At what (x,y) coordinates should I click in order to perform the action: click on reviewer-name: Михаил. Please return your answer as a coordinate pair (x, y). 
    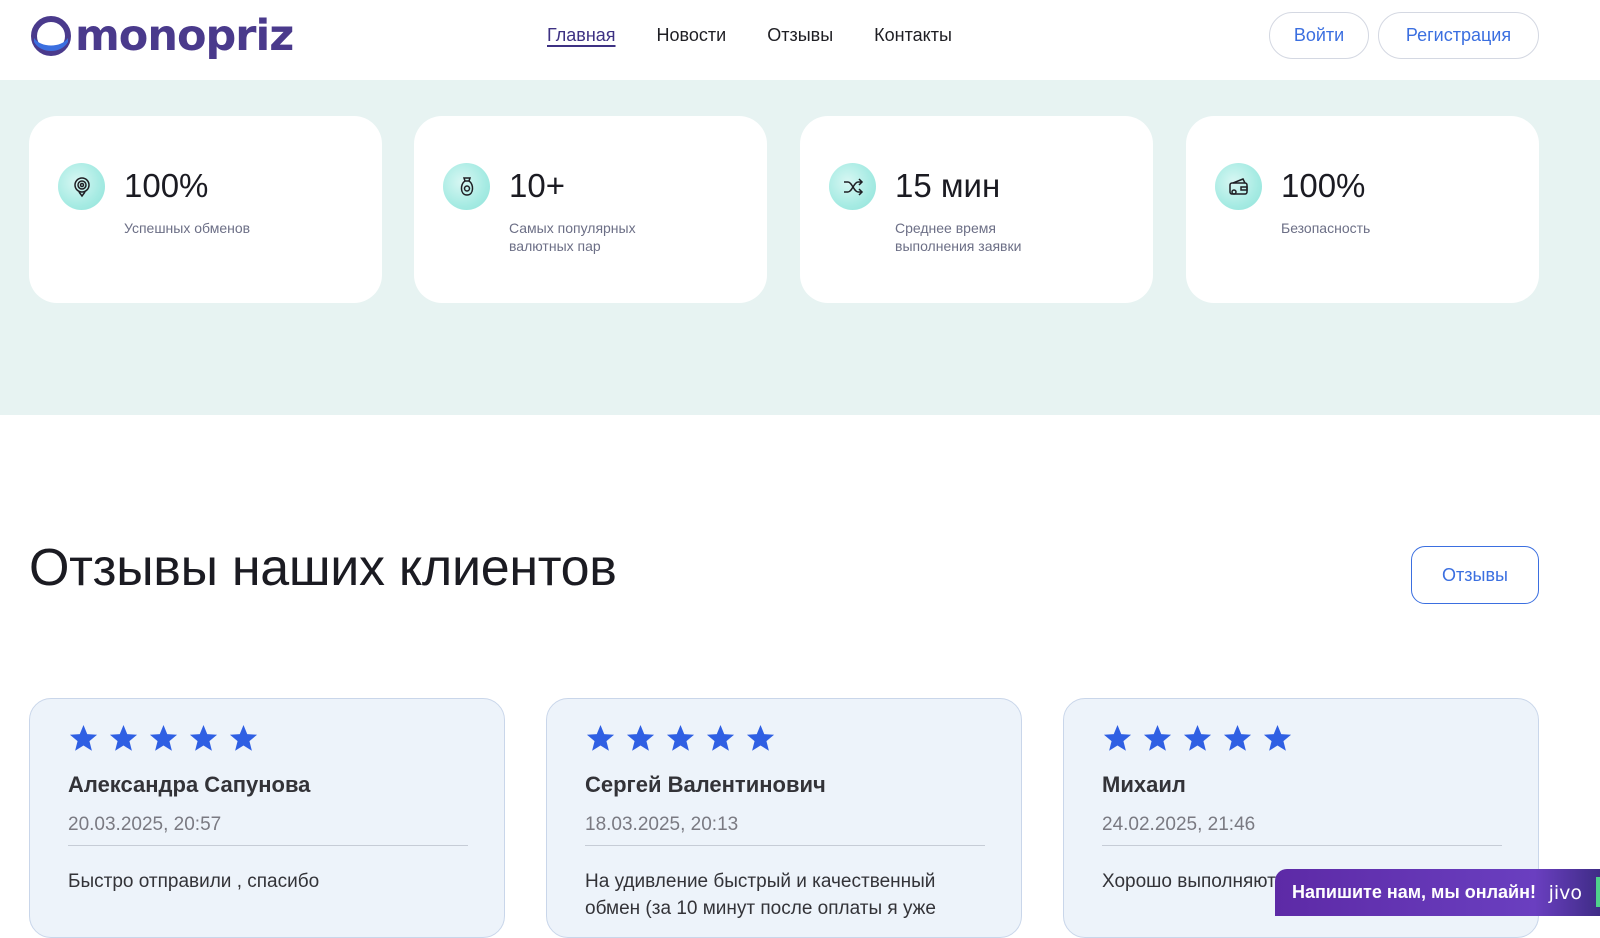
    Looking at the image, I should click on (1144, 784).